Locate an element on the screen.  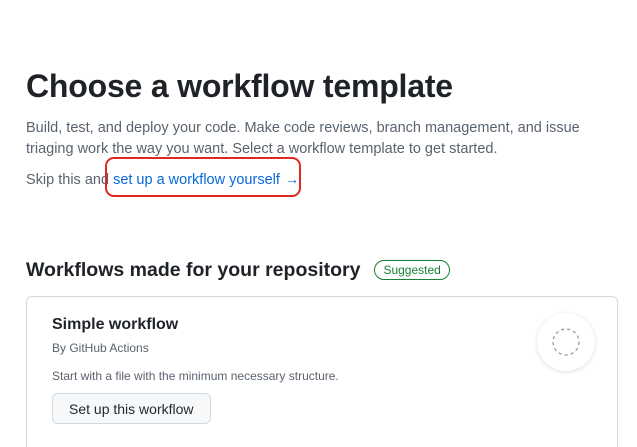
page-title: Choose a workflow template is located at coordinates (239, 86).